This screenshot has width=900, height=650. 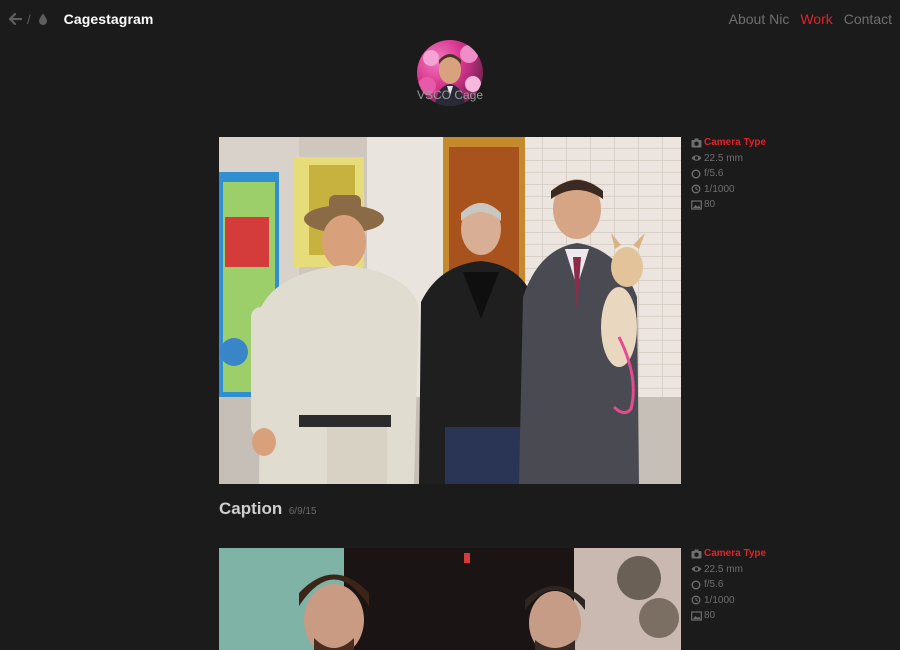 I want to click on profile-avatar-block: VSCO Cage, so click(x=450, y=73).